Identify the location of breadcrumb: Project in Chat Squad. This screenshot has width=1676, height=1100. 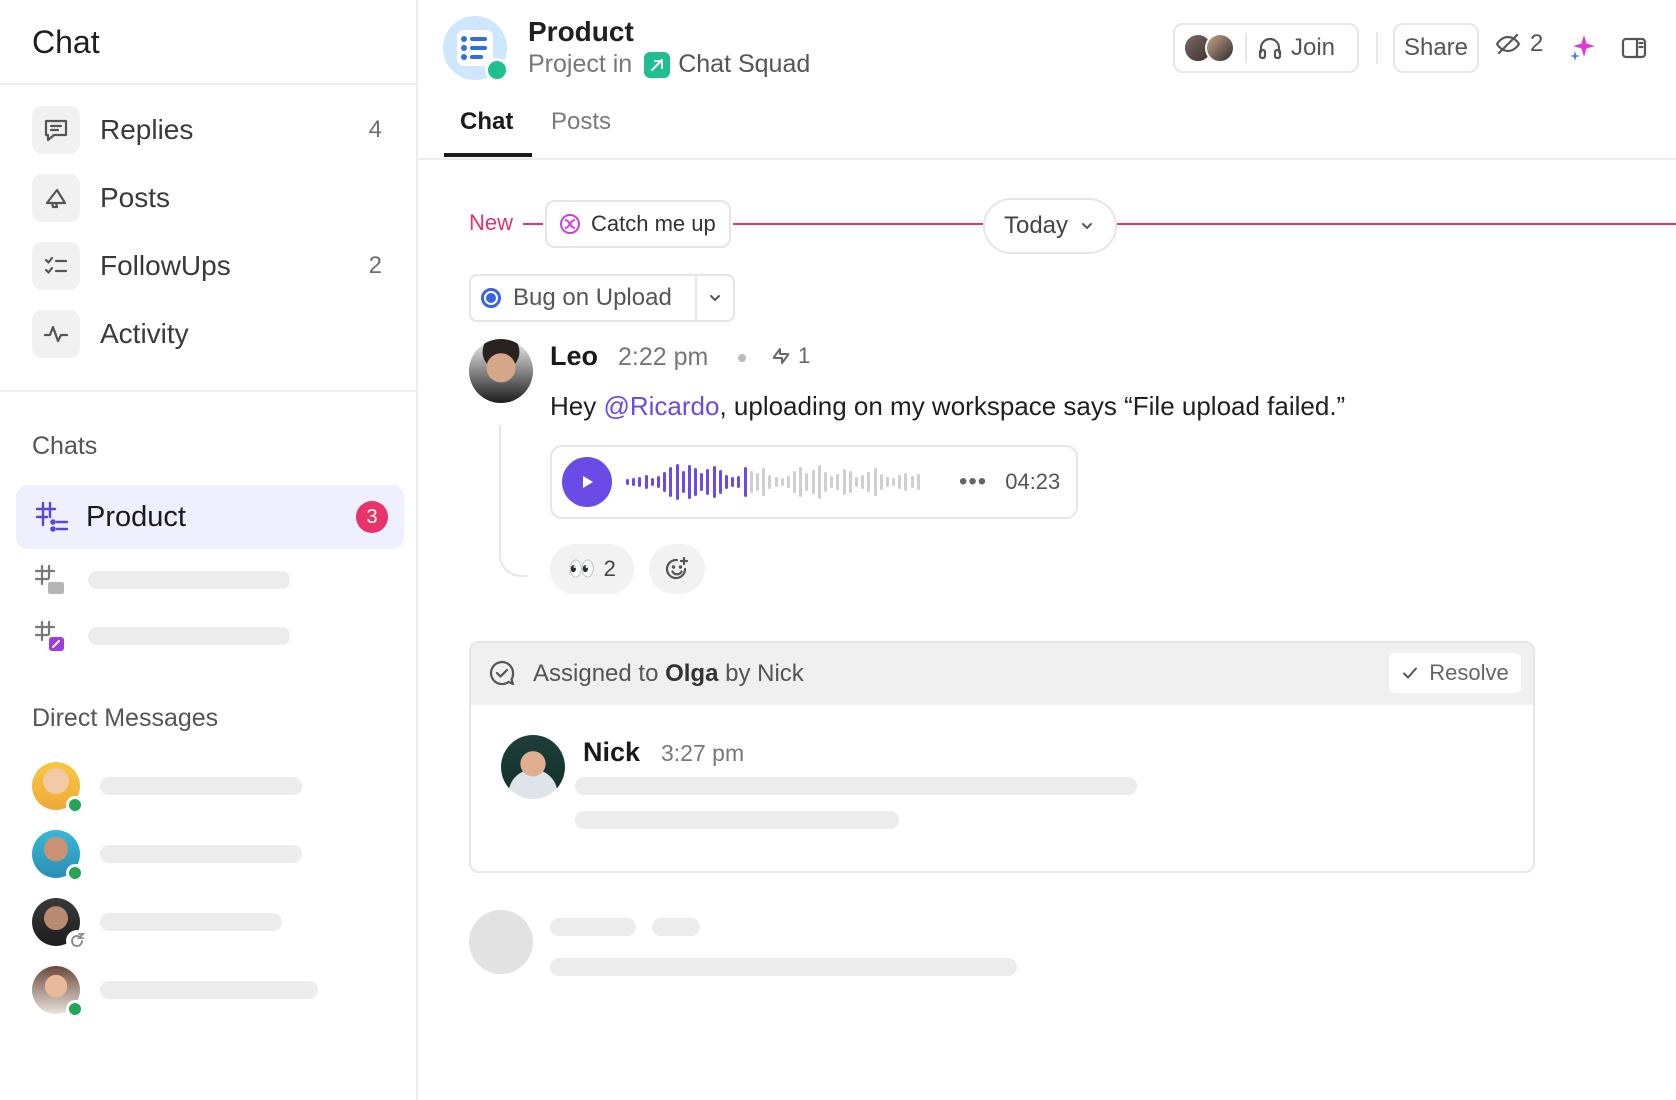
(669, 64).